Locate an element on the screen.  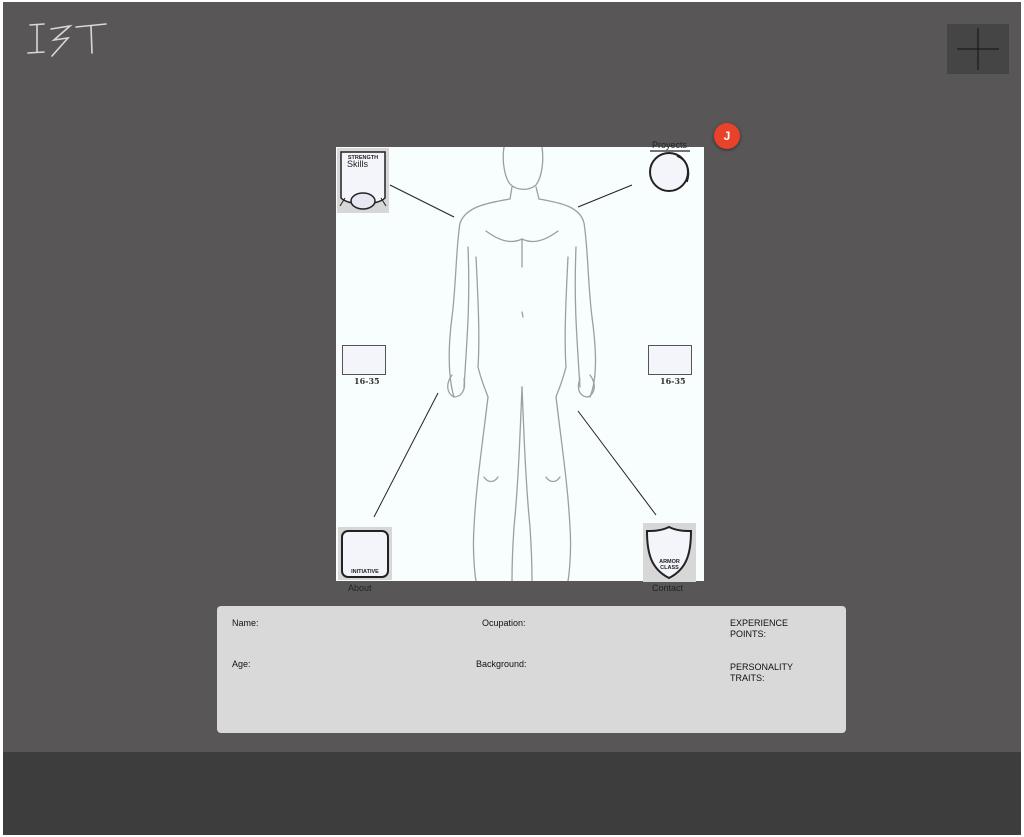
right-stat-label: 16-35 is located at coordinates (673, 381).